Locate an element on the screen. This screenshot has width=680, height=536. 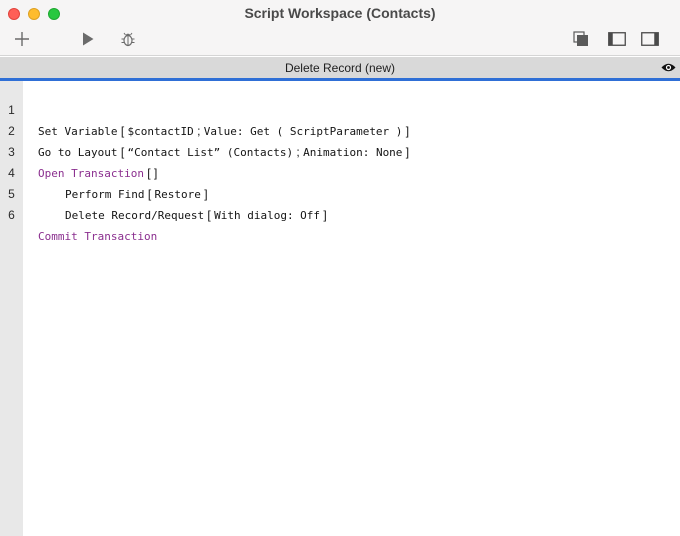
script-tab-label: Delete Record (new) is located at coordinates (340, 68).